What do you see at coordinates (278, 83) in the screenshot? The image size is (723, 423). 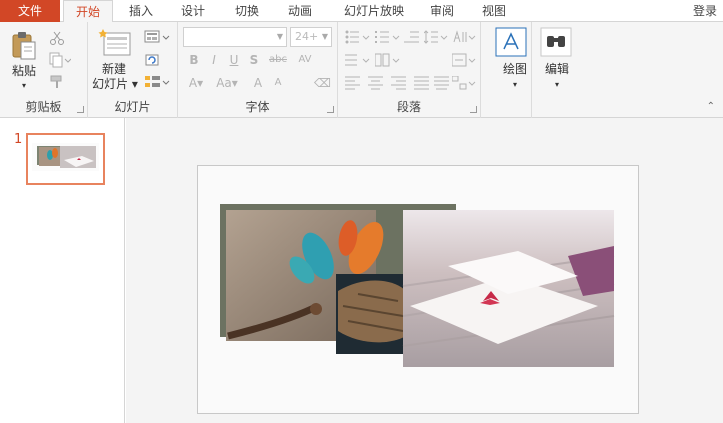 I see `shrink-font-icon: A` at bounding box center [278, 83].